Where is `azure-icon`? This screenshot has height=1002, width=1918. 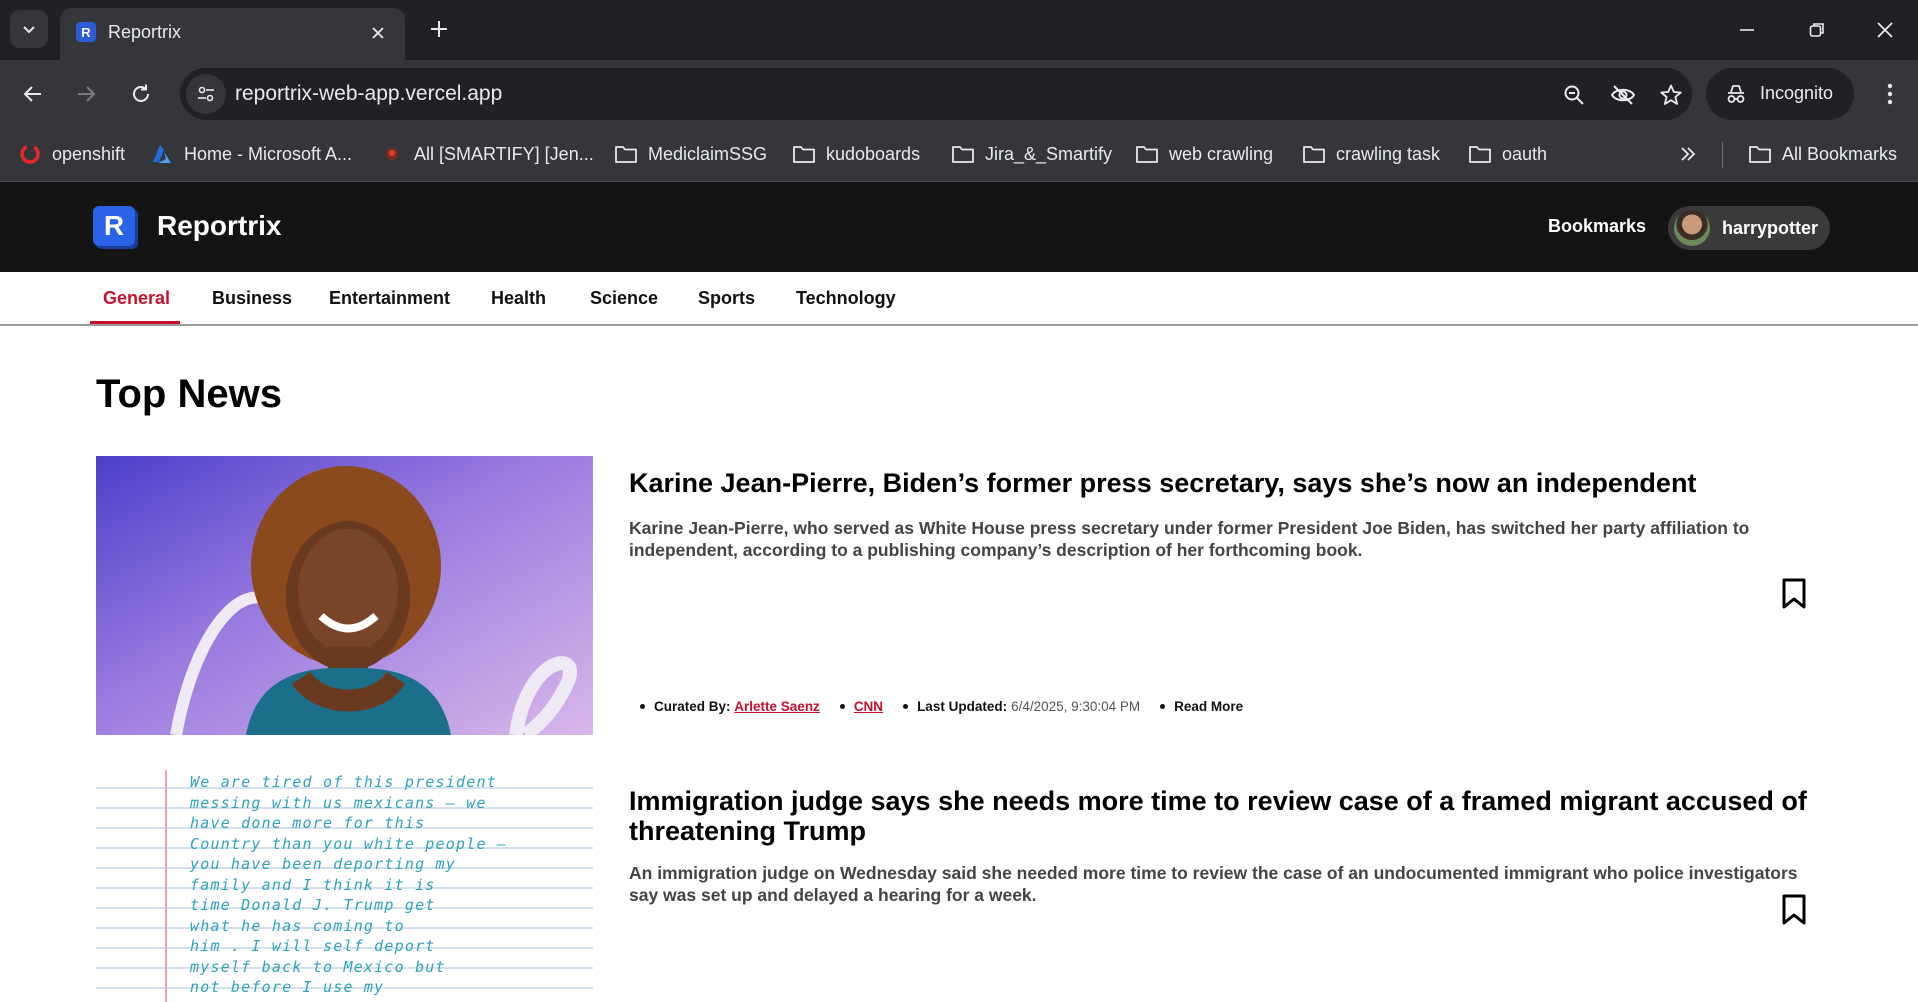
azure-icon is located at coordinates (162, 154).